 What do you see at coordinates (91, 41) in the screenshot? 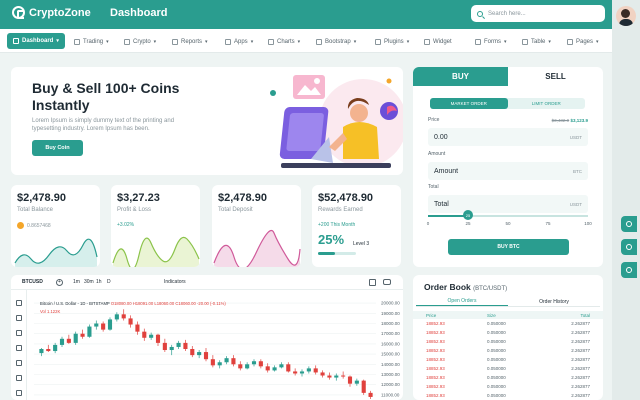
I see `menu-item-trading: Trading ▾` at bounding box center [91, 41].